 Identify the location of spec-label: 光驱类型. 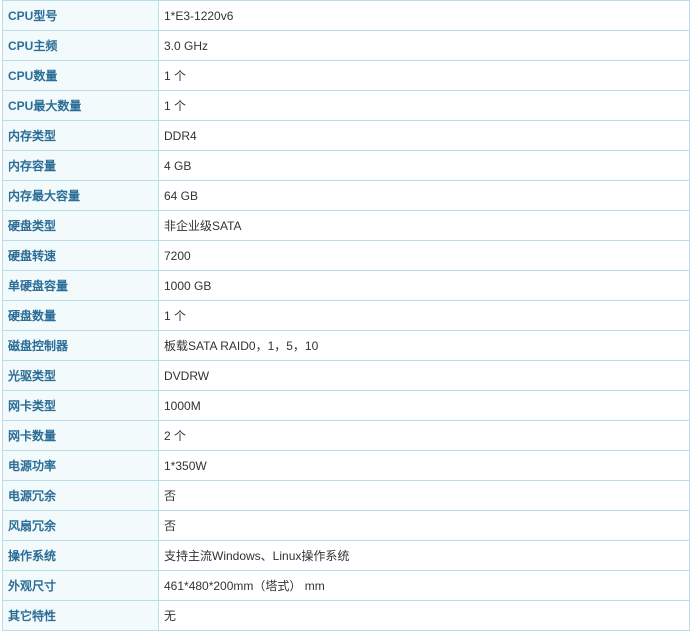
(80, 375).